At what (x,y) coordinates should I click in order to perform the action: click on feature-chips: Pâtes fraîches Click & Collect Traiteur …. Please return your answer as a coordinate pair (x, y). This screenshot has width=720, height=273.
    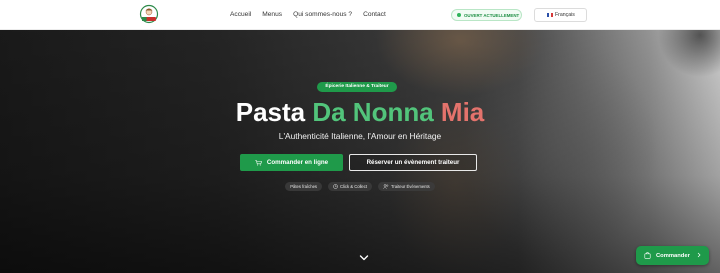
    Looking at the image, I should click on (360, 186).